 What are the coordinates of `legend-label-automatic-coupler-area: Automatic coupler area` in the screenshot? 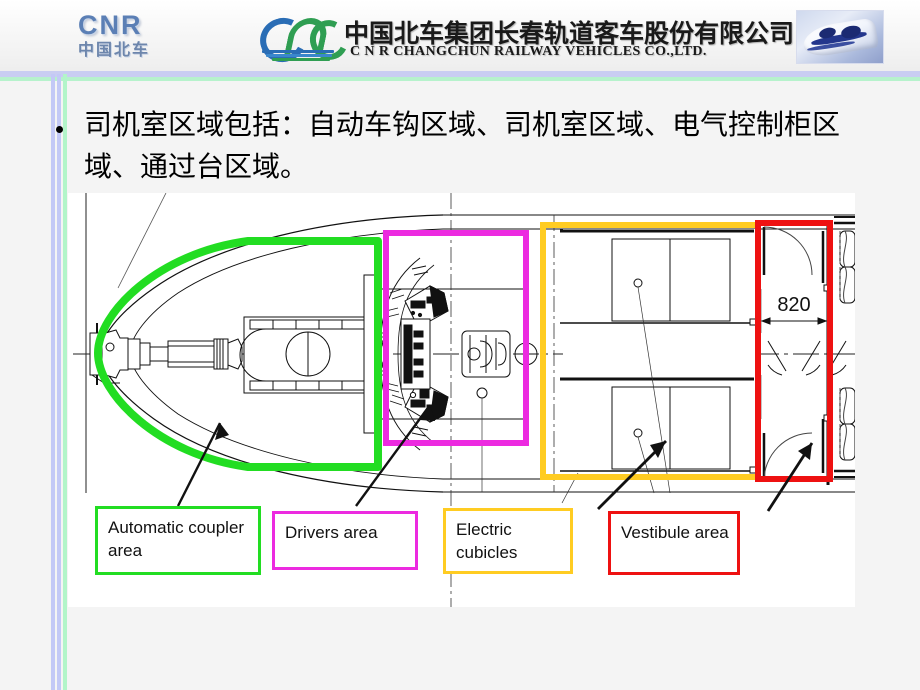 It's located at (176, 539).